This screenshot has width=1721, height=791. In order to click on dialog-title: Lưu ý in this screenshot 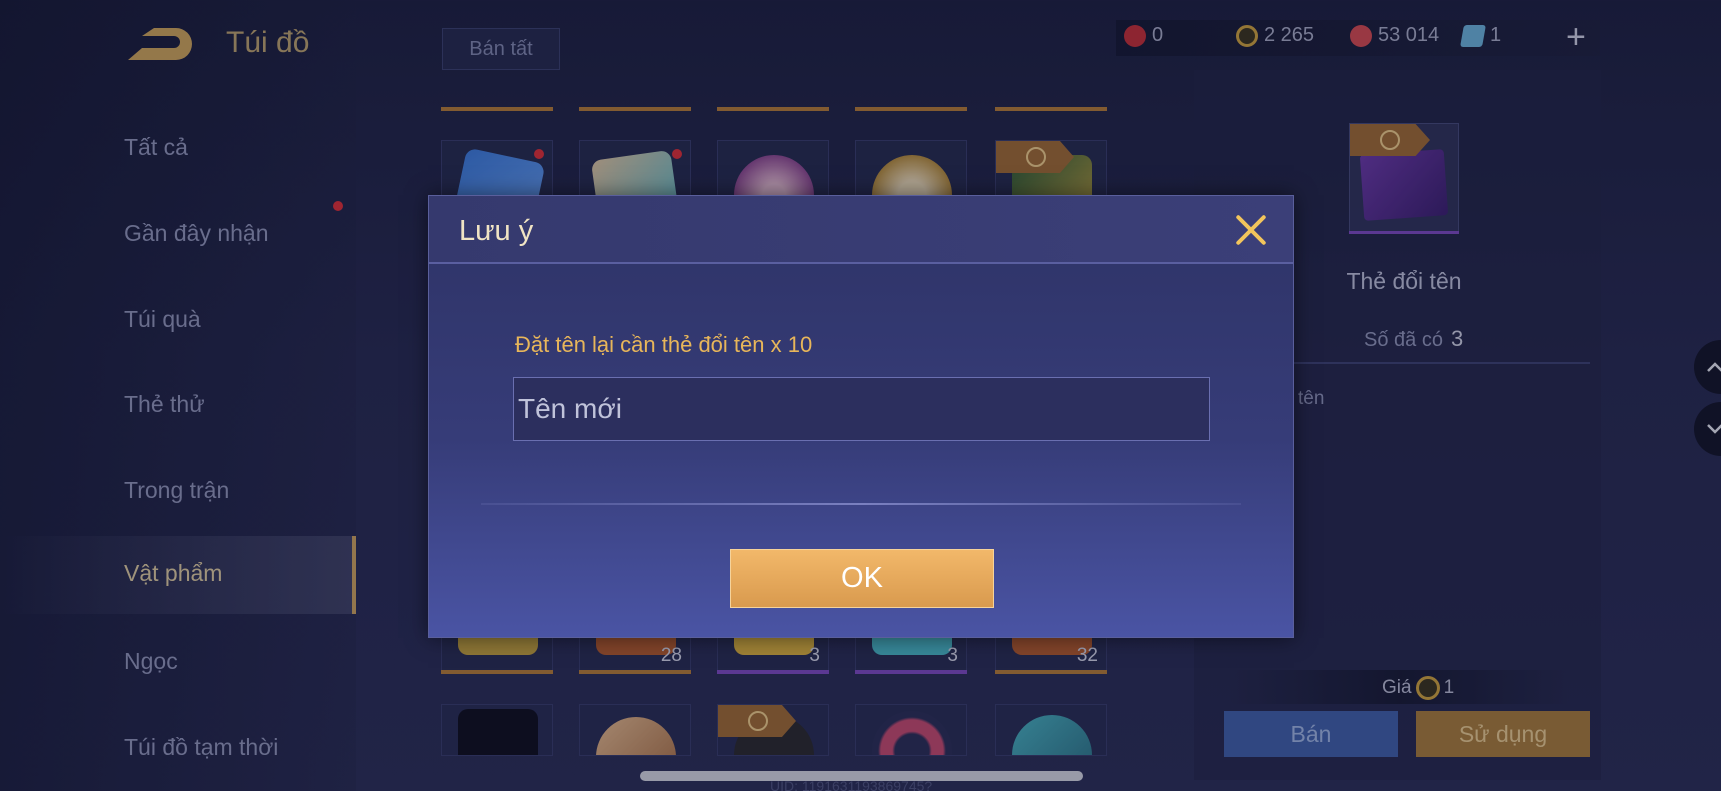, I will do `click(496, 231)`.